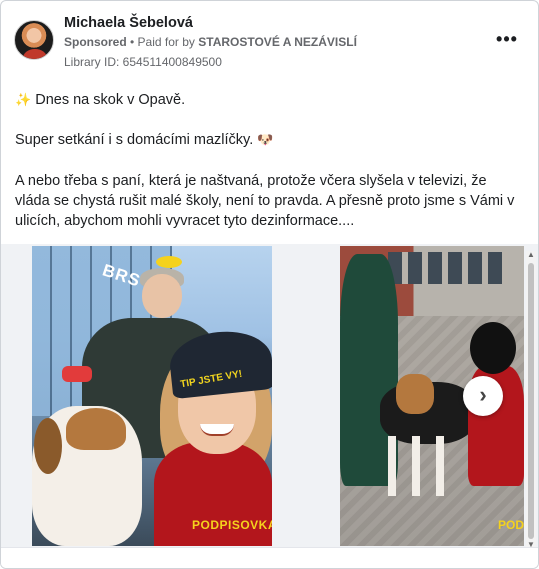 This screenshot has width=539, height=569. I want to click on brand-watermark: PODPISOVKA, so click(232, 525).